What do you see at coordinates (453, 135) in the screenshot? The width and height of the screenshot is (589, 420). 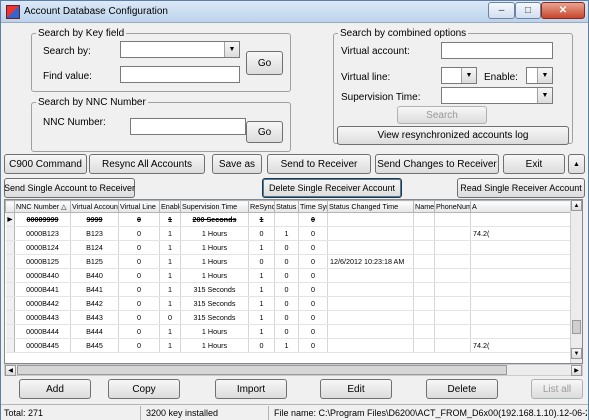 I see `view-log-button: View resynchronized accounts log` at bounding box center [453, 135].